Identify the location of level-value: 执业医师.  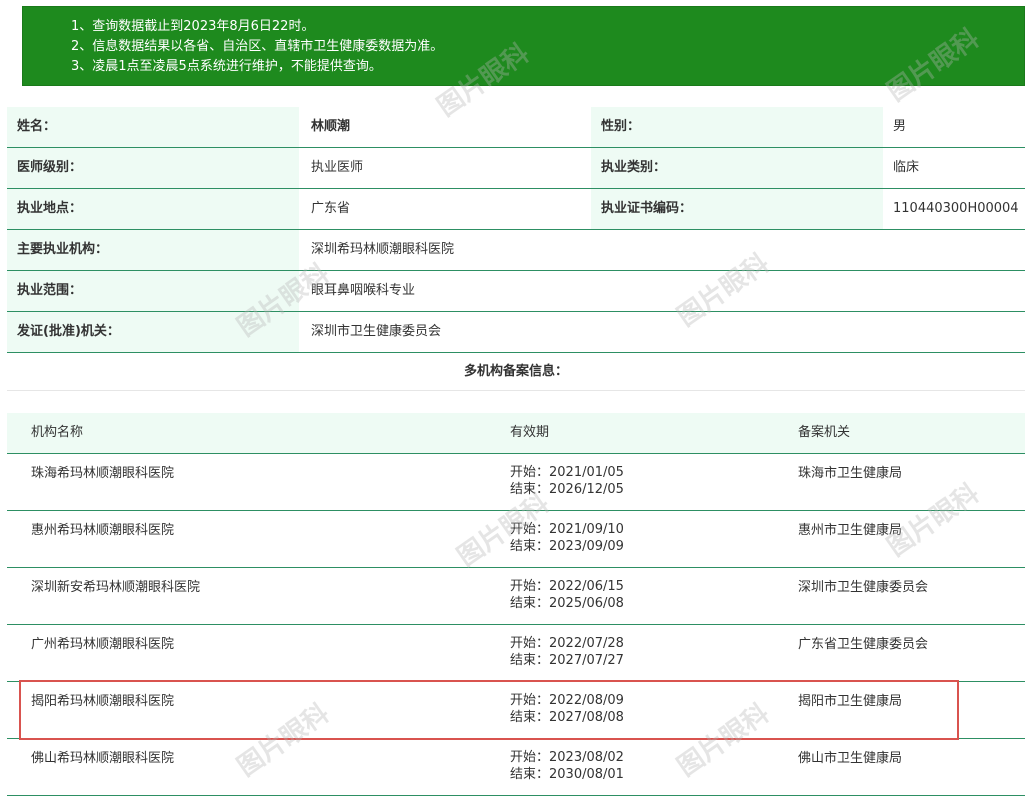
(445, 168).